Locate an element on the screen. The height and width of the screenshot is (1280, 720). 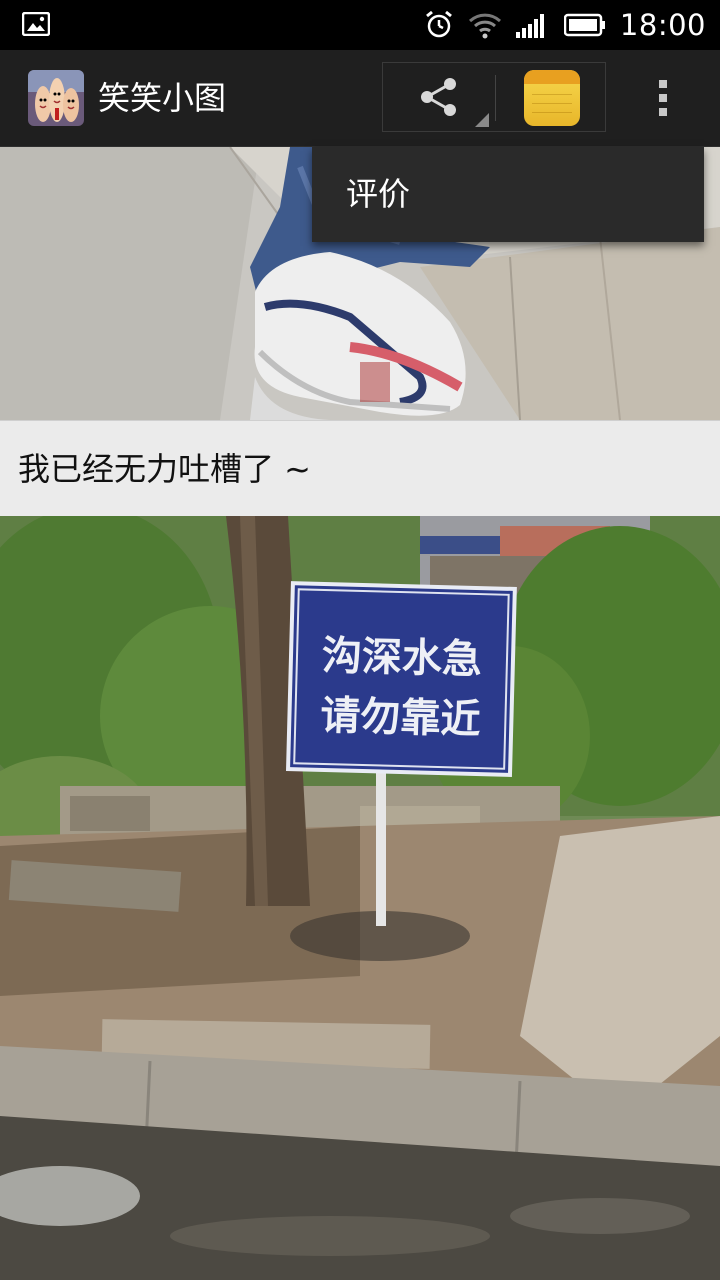
feed-caption-bar: 我已经无力吐槽了 ~ is located at coordinates (360, 468).